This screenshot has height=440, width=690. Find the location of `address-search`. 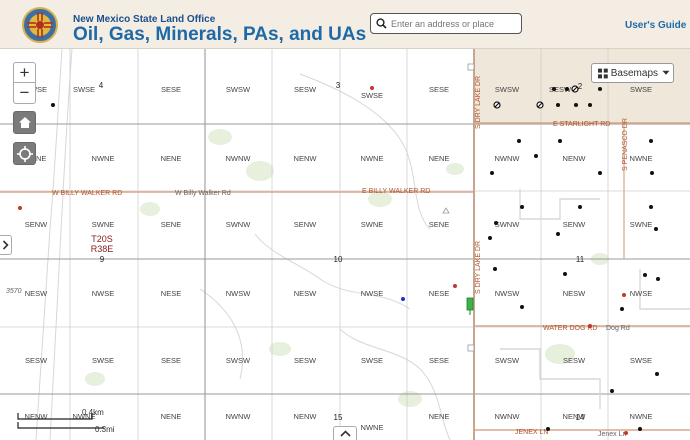

address-search is located at coordinates (446, 23).